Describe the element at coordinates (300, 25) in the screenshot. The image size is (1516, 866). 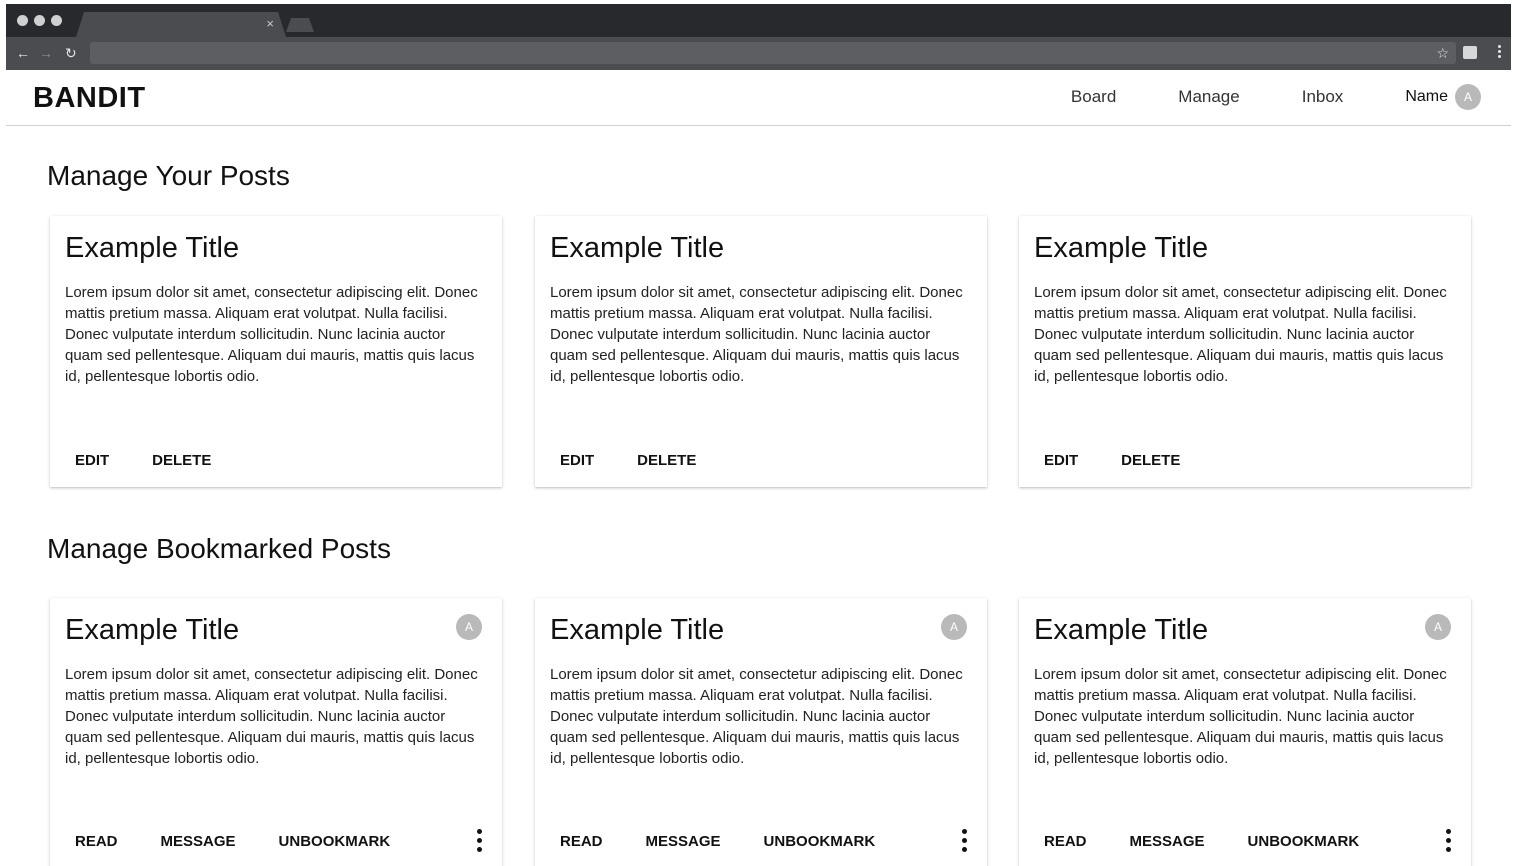
I see `new-tab-button` at that location.